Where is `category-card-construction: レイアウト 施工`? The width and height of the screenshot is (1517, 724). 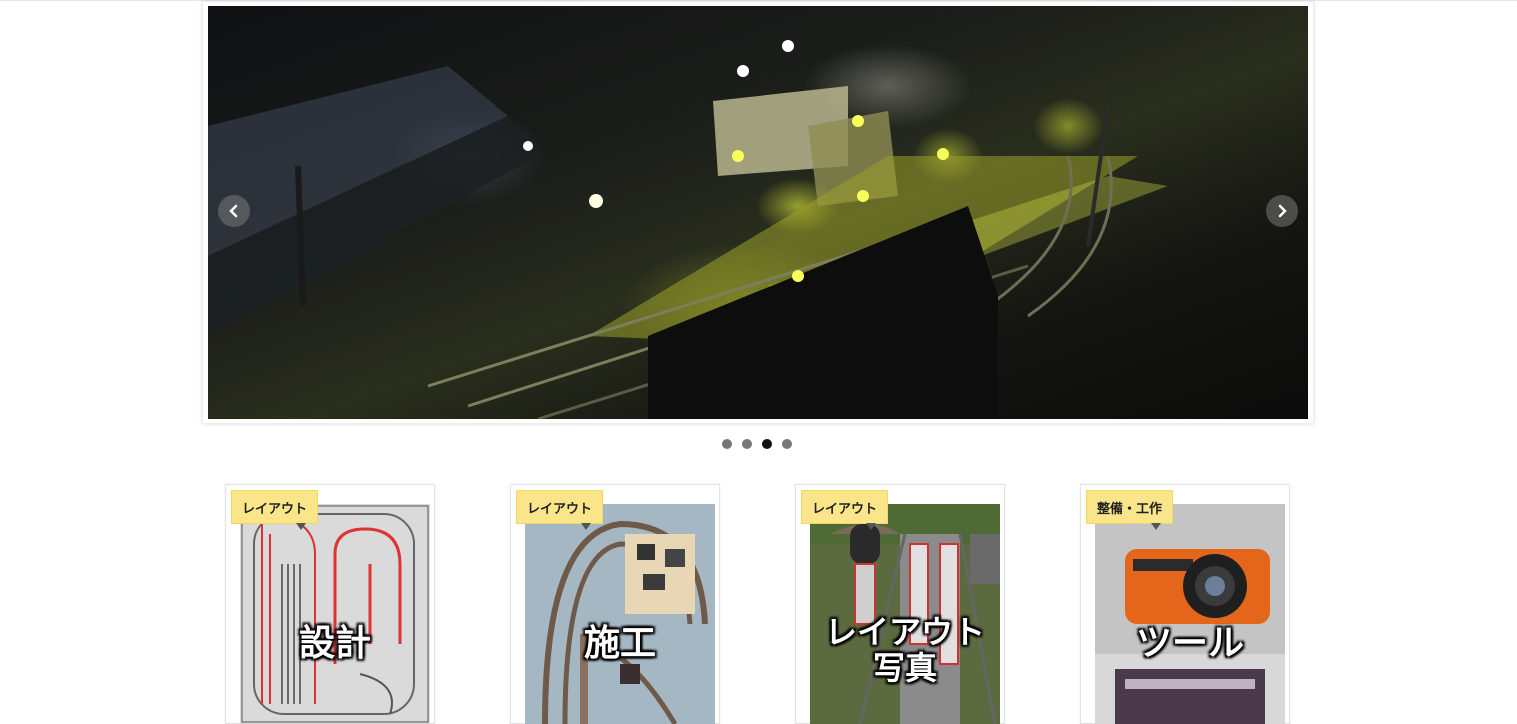
category-card-construction: レイアウト 施工 is located at coordinates (615, 604).